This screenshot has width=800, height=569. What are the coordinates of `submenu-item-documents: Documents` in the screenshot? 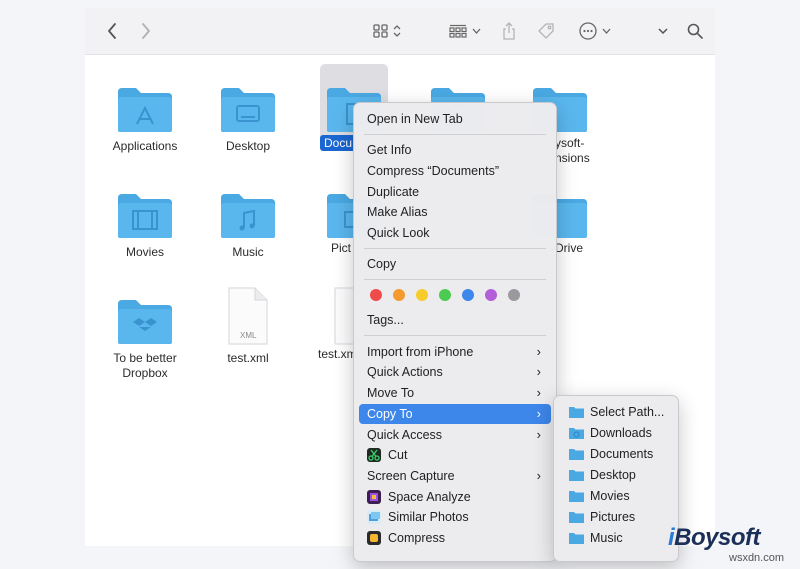 It's located at (616, 454).